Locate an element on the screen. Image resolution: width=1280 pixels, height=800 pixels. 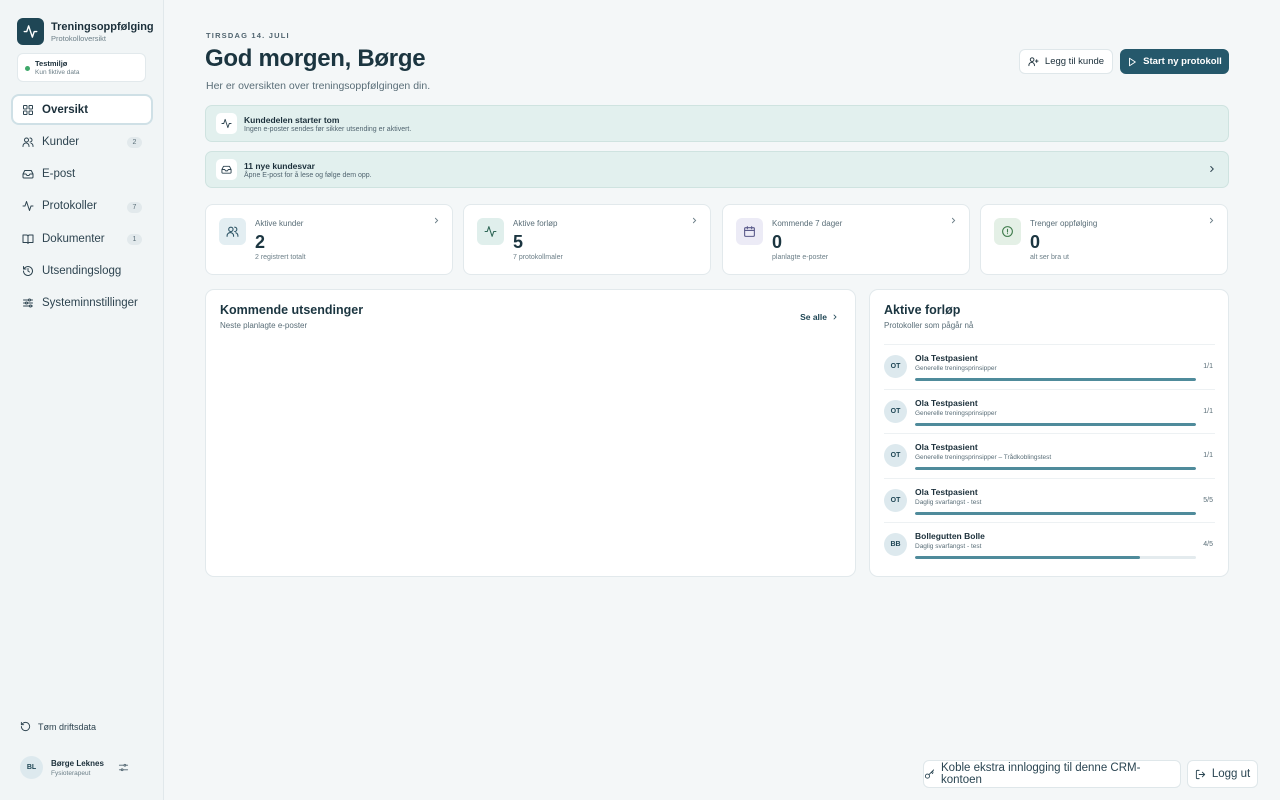
stat-label: Aktive kunder is located at coordinates (279, 223).